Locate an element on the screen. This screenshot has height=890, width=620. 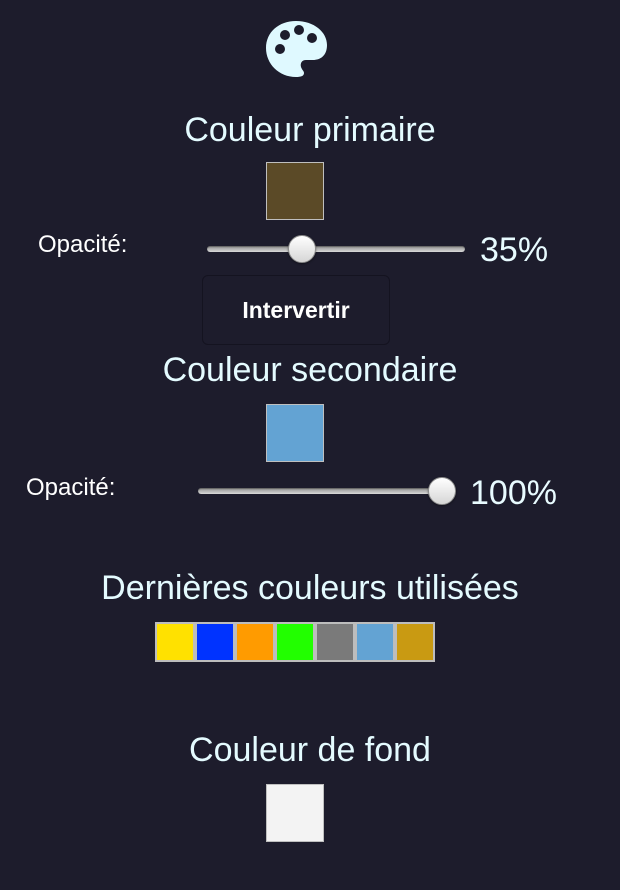
palette-icon is located at coordinates (296, 48).